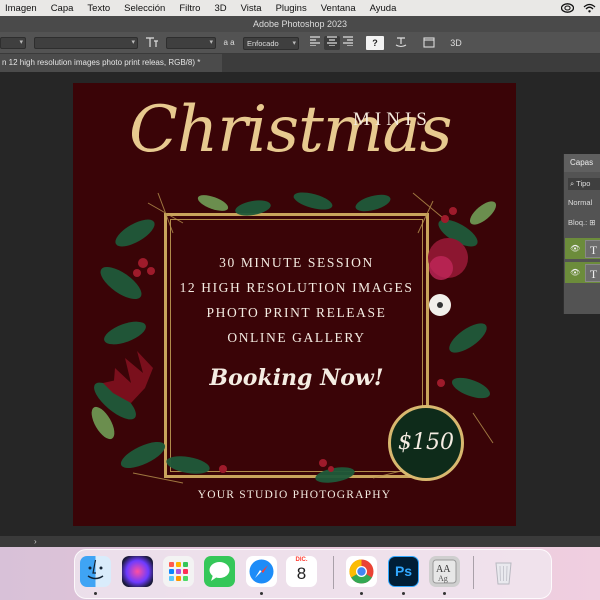 Image resolution: width=600 pixels, height=600 pixels. What do you see at coordinates (251, 8) in the screenshot?
I see `menu-vista: Vista` at bounding box center [251, 8].